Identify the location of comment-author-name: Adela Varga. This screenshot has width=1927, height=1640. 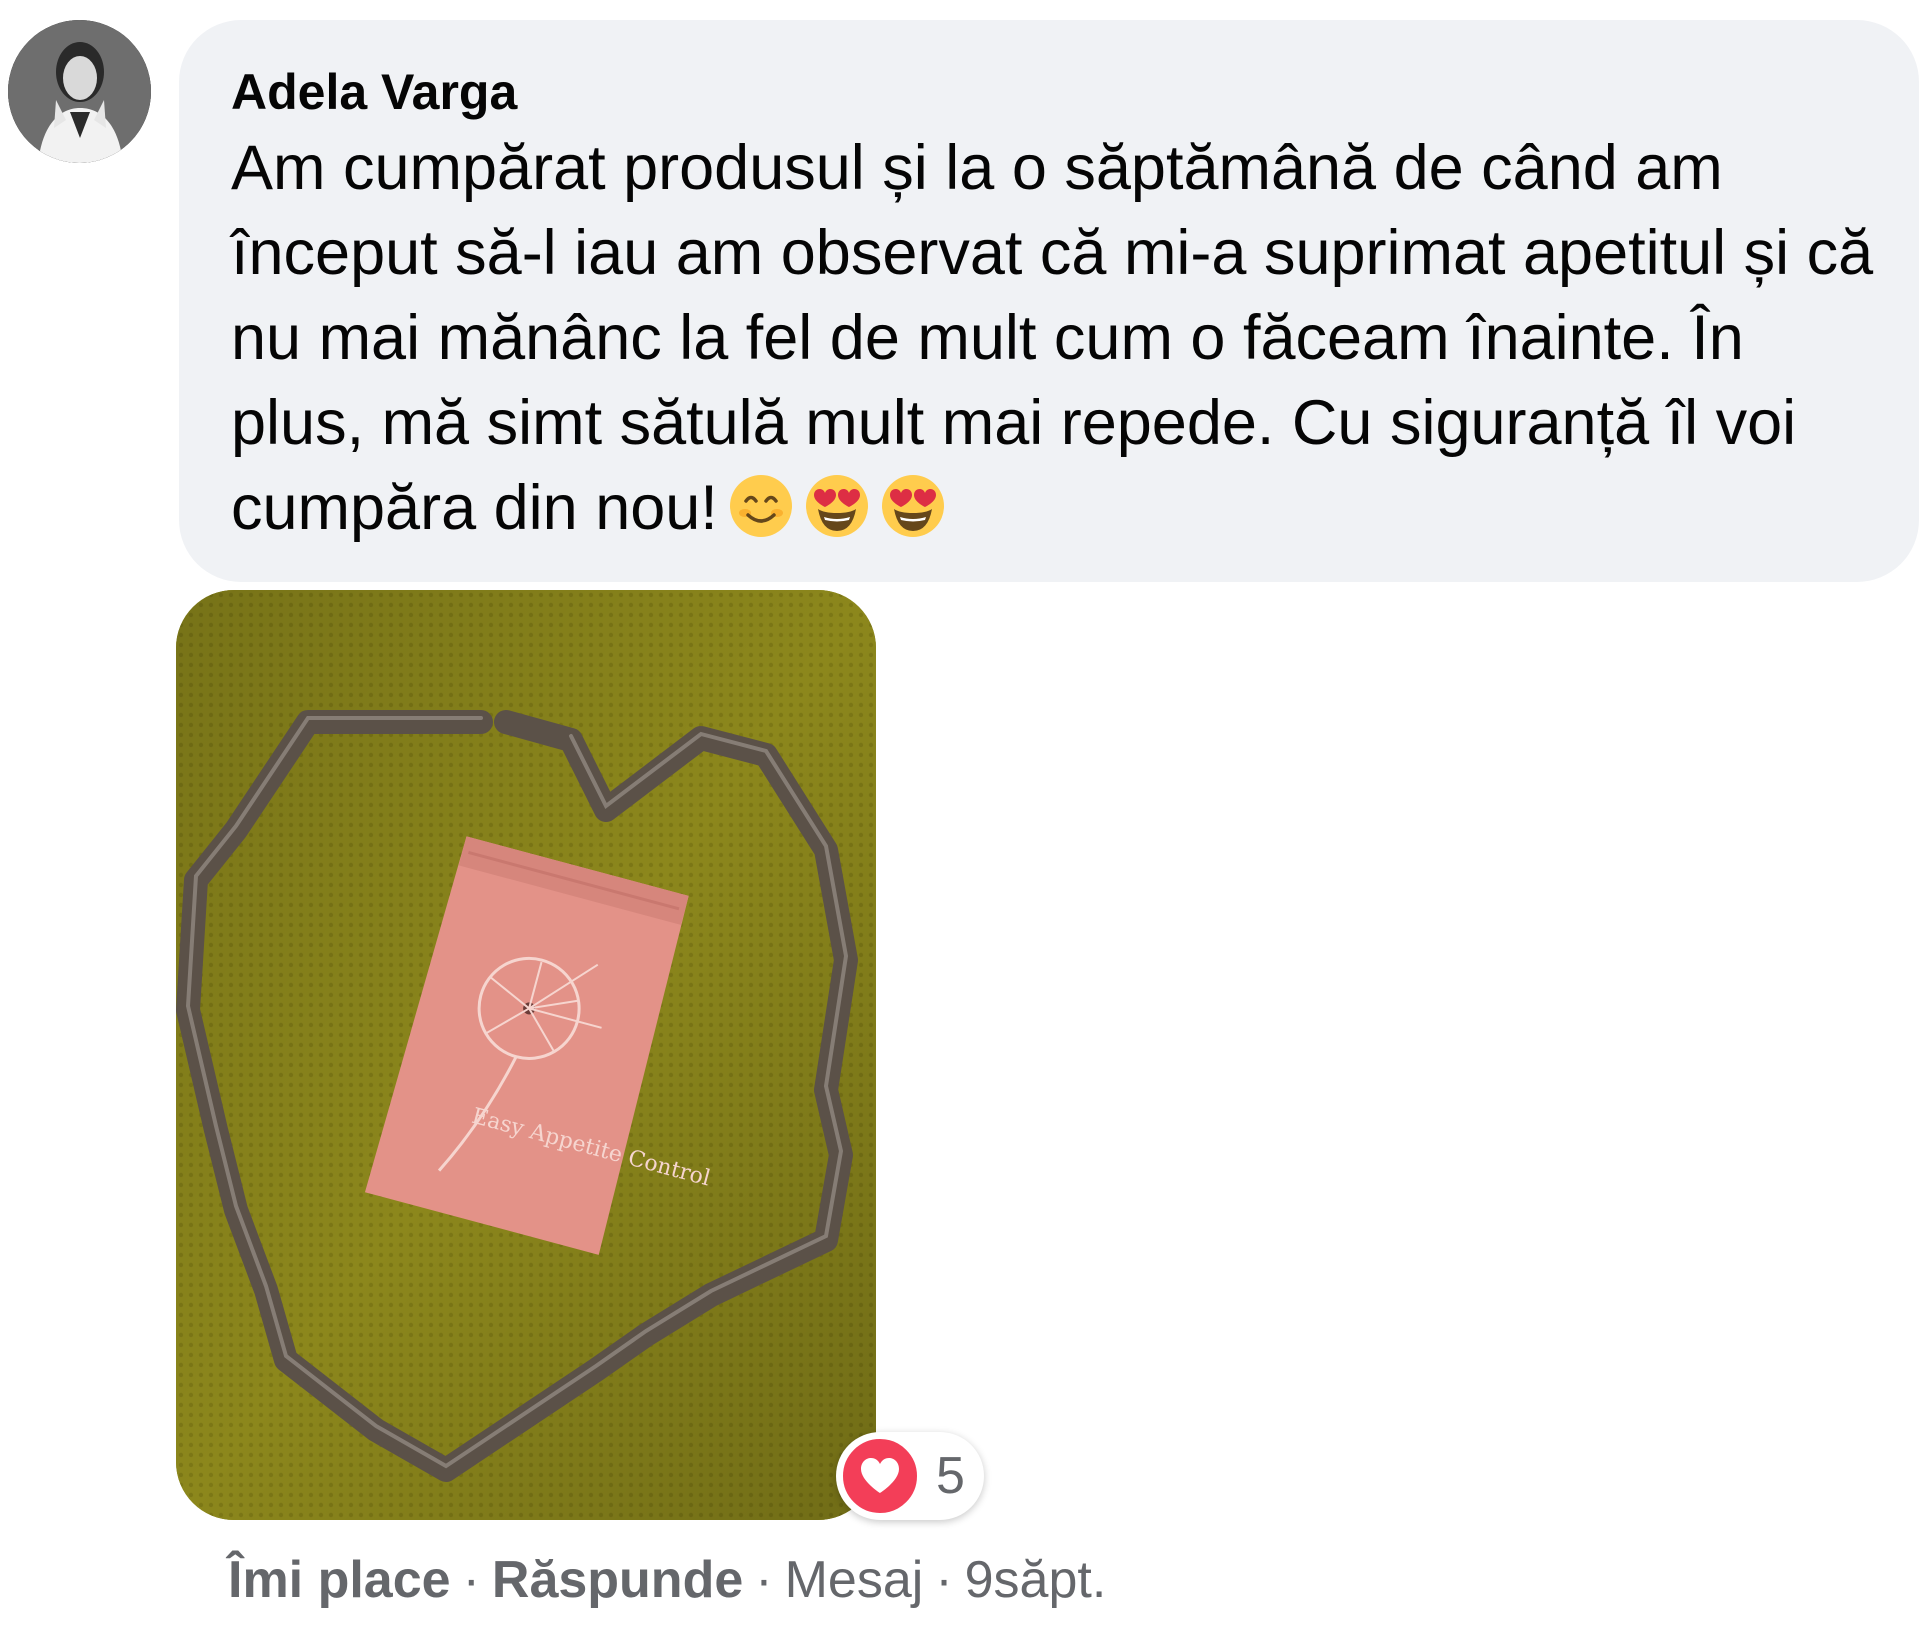
(1055, 92).